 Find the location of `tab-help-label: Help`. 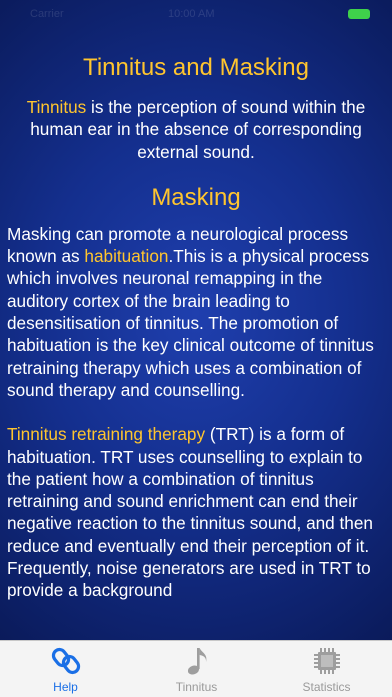

tab-help-label: Help is located at coordinates (65, 687).